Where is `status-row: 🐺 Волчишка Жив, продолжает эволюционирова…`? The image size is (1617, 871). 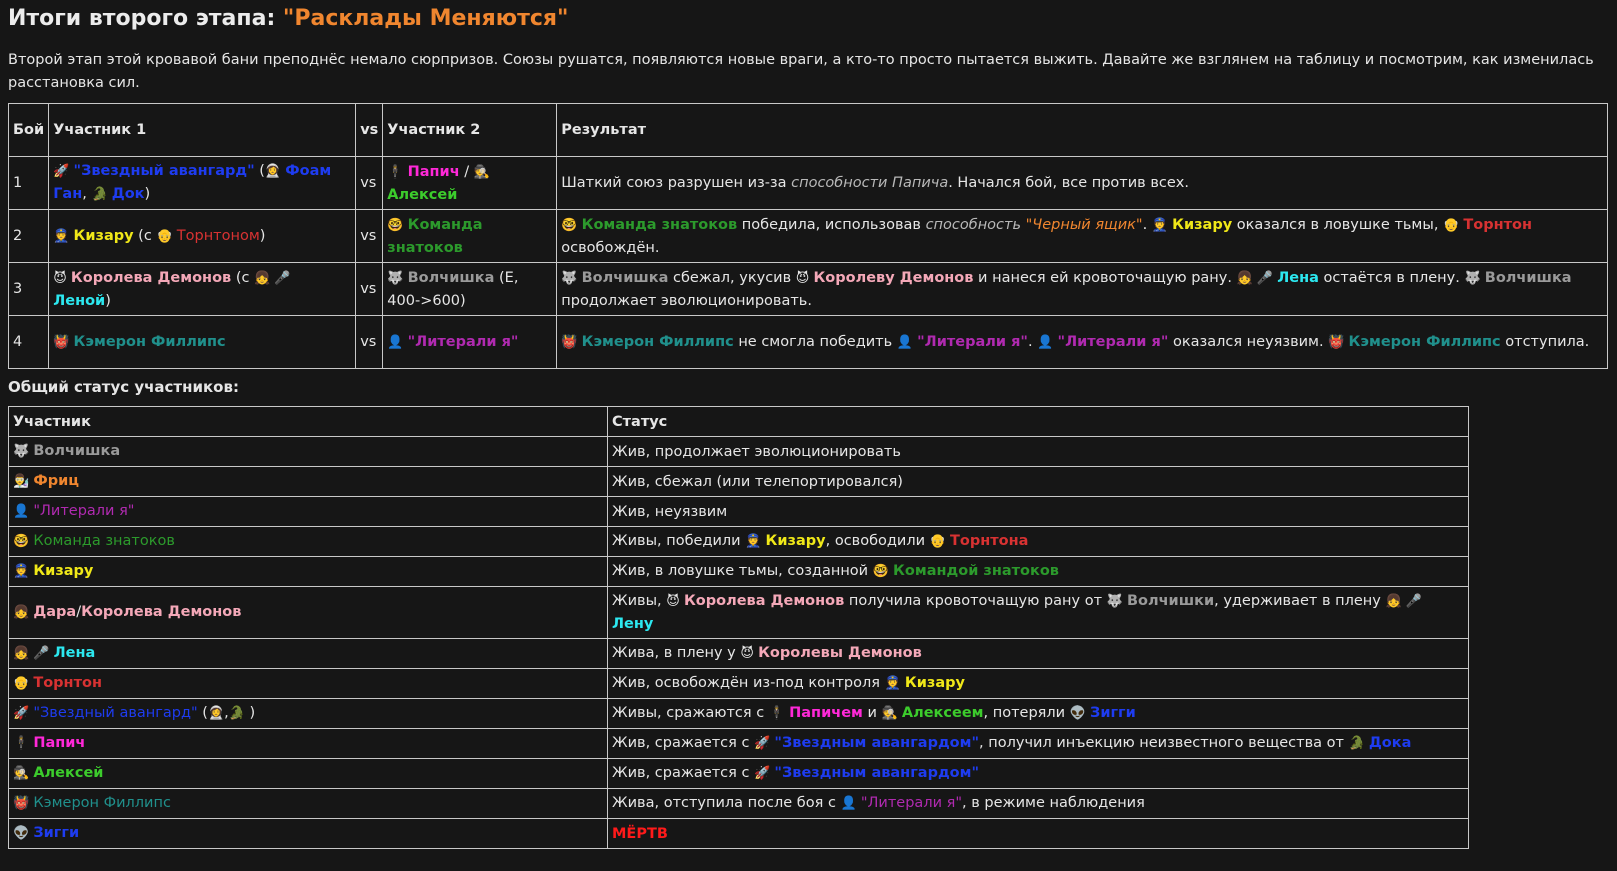 status-row: 🐺 Волчишка Жив, продолжает эволюционирова… is located at coordinates (738, 451).